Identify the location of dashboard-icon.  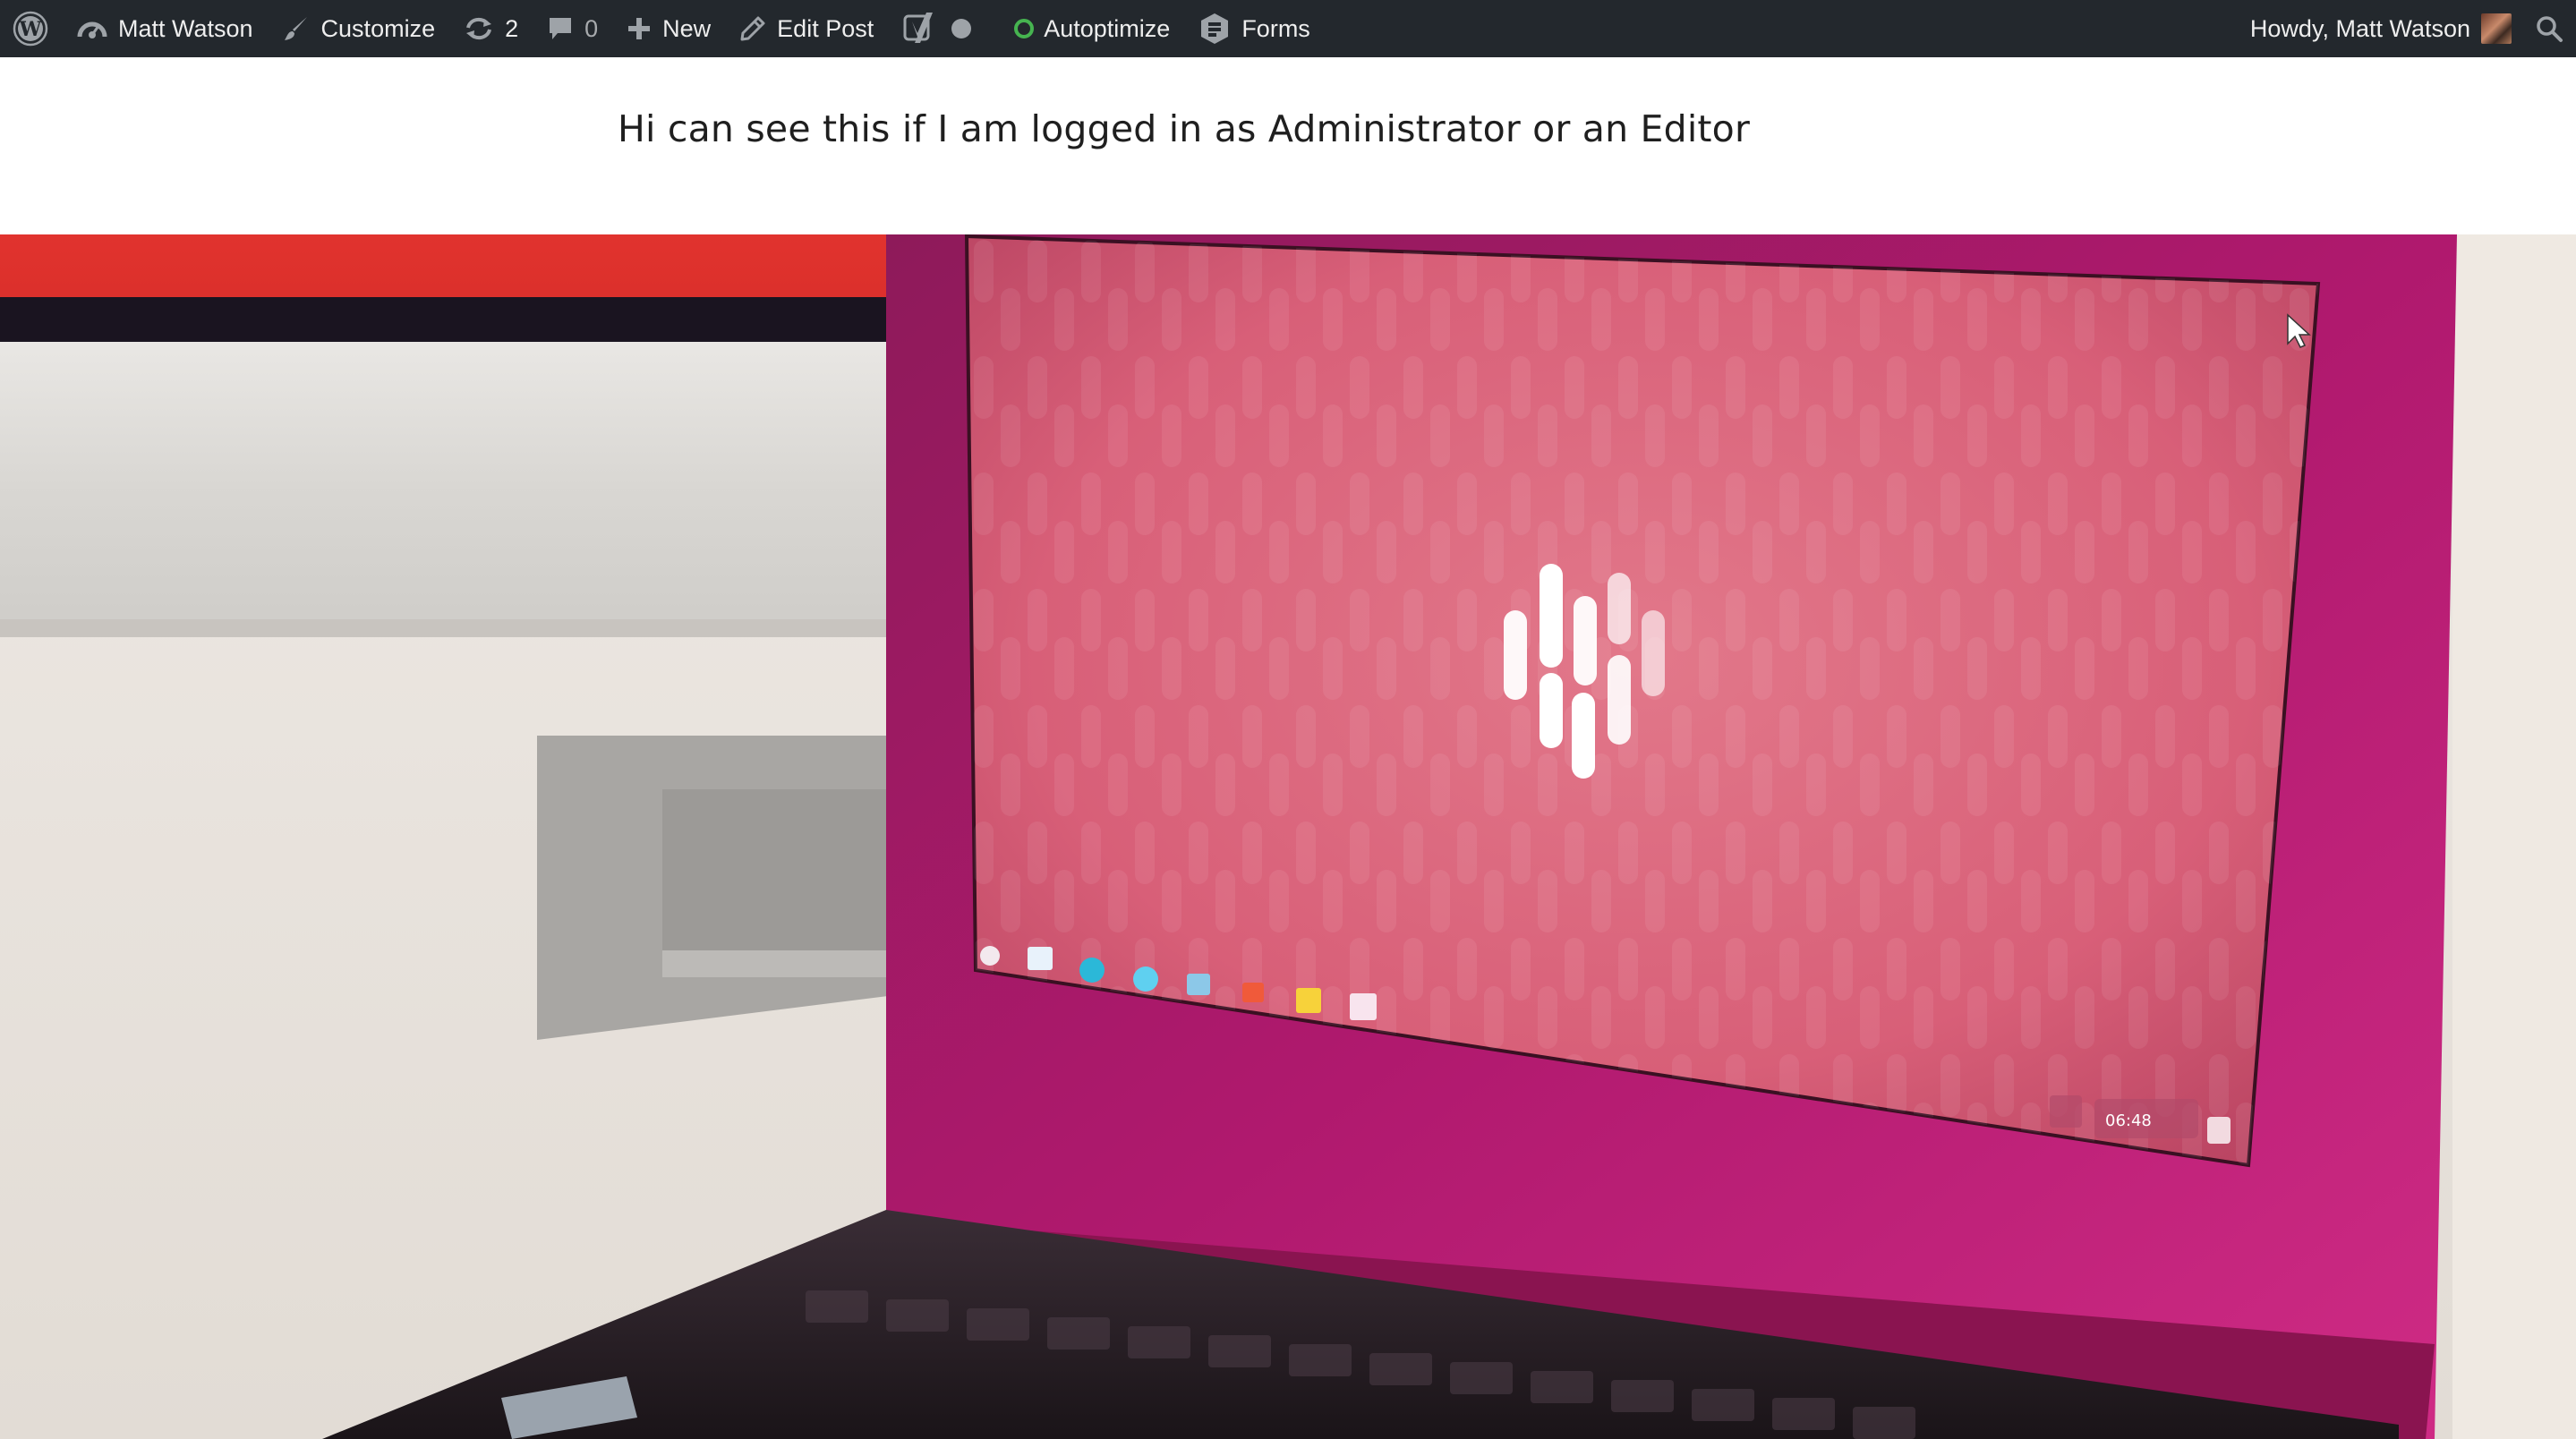
(92, 28).